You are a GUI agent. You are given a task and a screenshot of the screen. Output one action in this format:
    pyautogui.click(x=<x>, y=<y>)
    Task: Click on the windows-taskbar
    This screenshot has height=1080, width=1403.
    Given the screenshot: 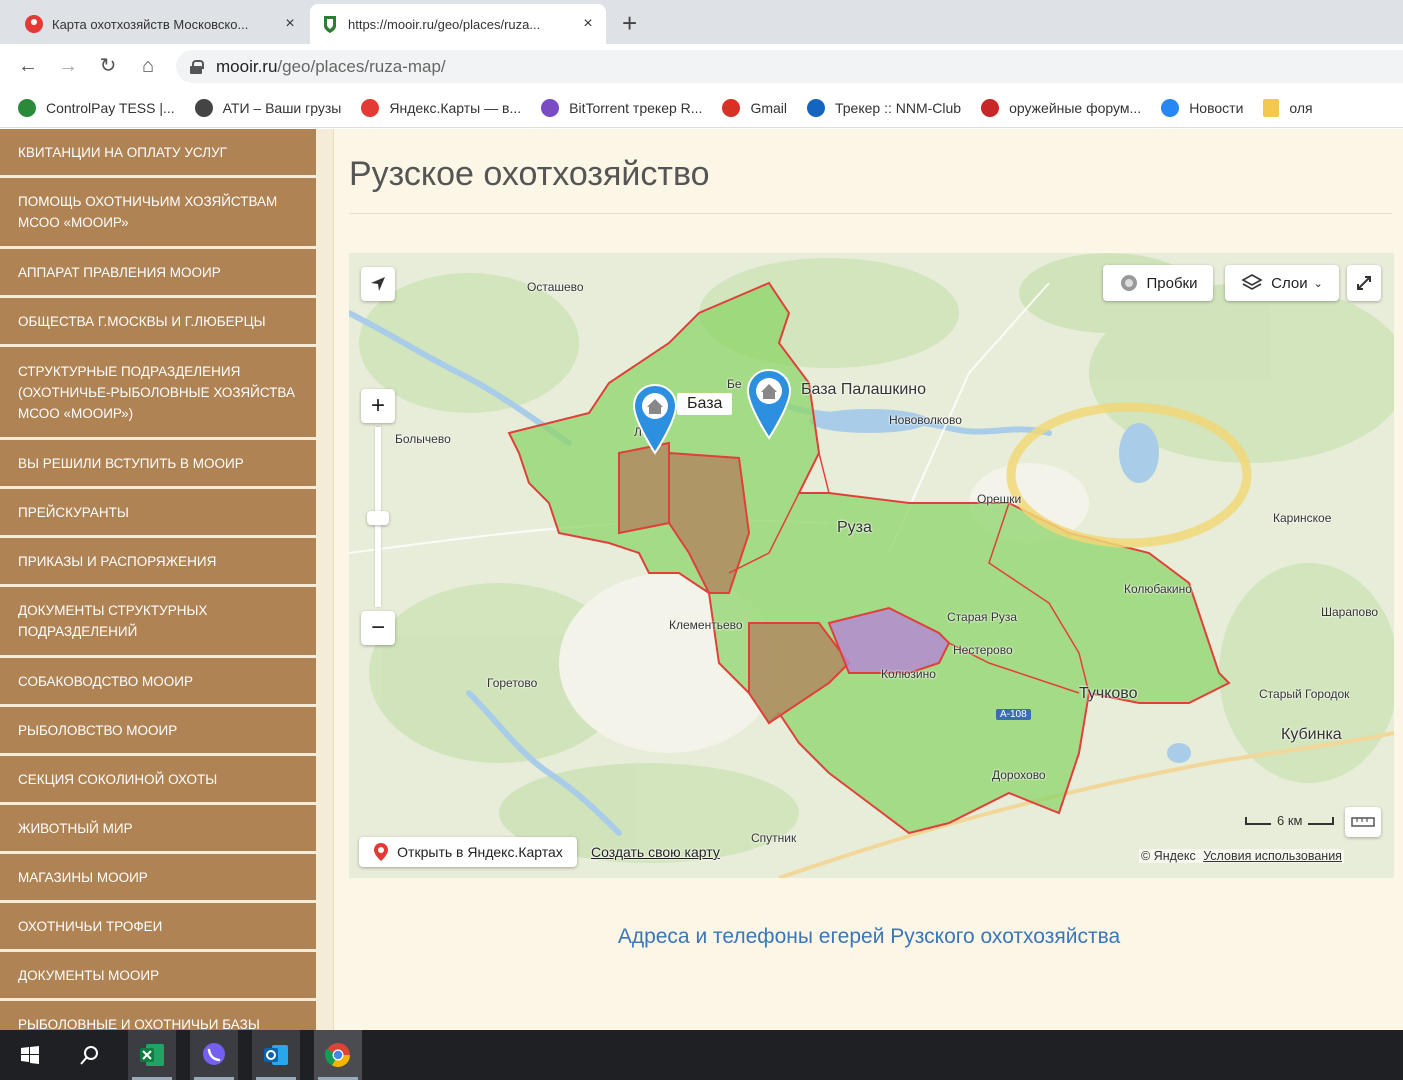 What is the action you would take?
    pyautogui.click(x=701, y=1055)
    